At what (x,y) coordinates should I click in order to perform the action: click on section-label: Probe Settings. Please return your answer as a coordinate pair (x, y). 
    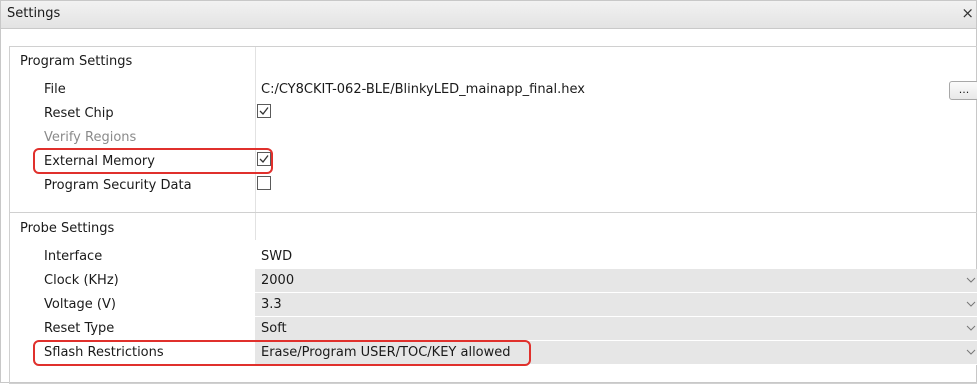
    Looking at the image, I should click on (67, 228).